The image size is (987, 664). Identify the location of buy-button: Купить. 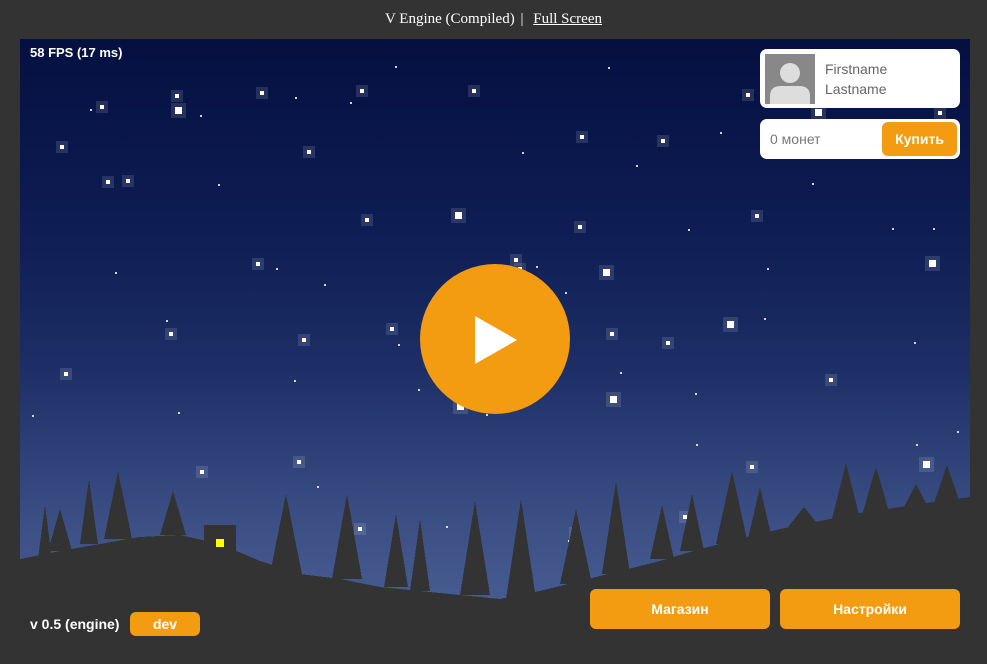
(919, 139).